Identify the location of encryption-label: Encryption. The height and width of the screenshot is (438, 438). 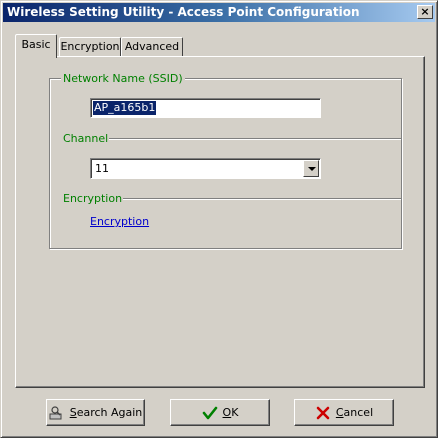
(93, 198).